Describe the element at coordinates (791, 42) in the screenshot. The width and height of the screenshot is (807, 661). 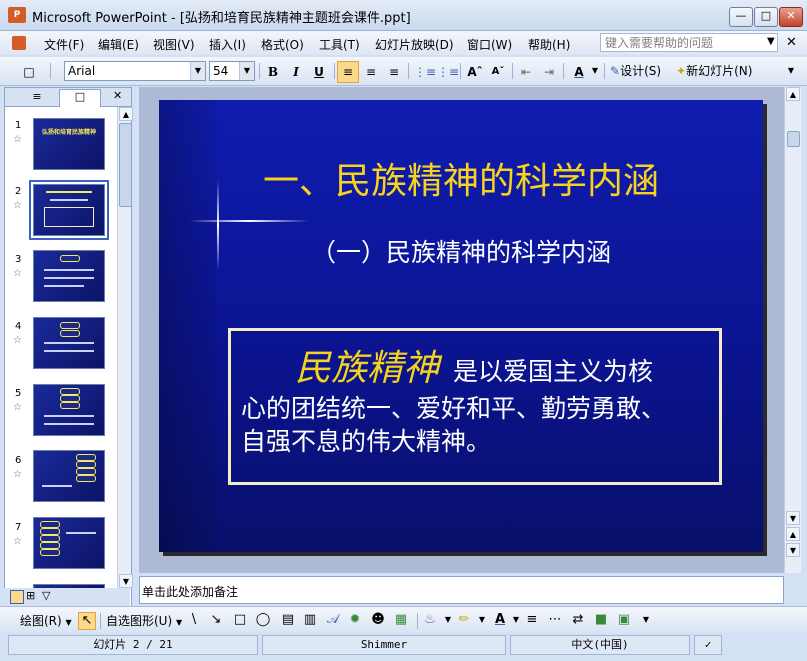
I see `close-document-icon: ✕` at that location.